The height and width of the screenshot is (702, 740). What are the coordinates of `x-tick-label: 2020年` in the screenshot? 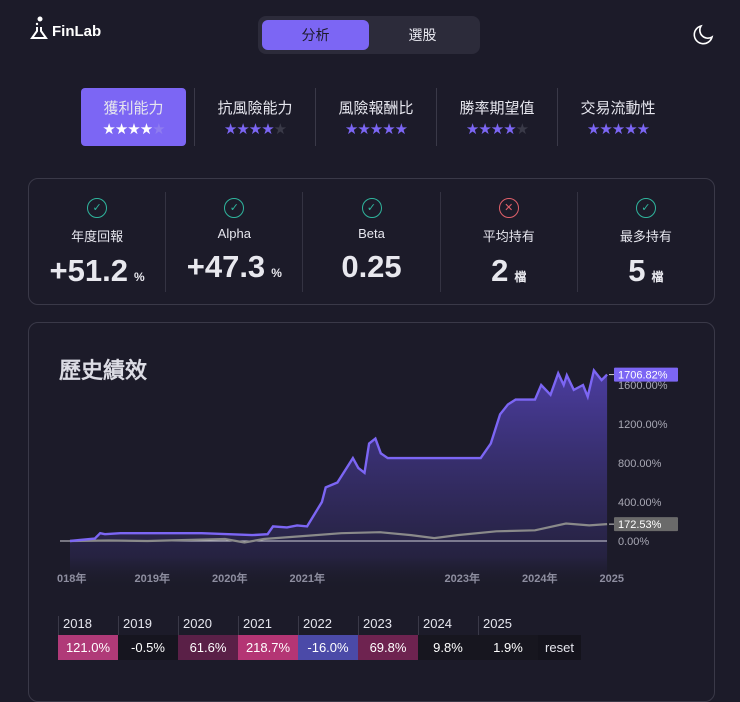 It's located at (229, 578).